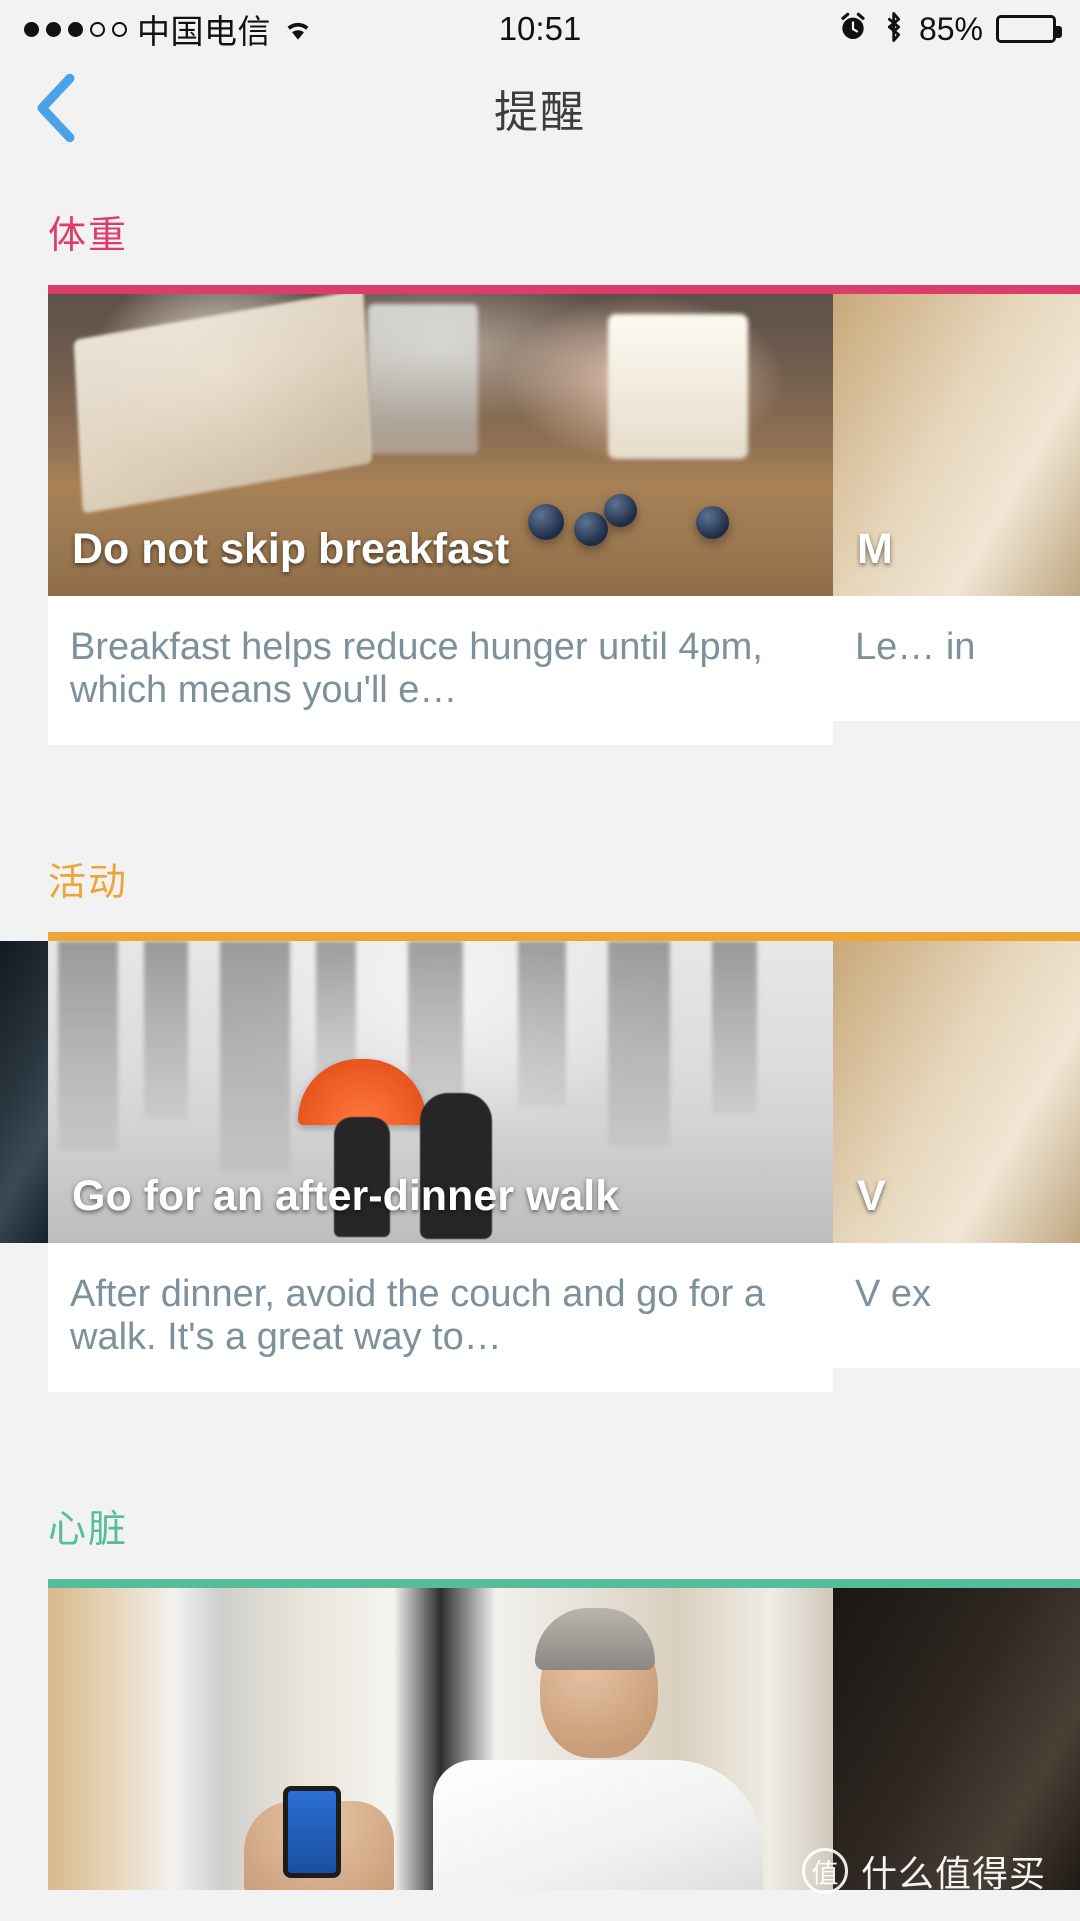 Image resolution: width=1080 pixels, height=1921 pixels. I want to click on back-button, so click(55, 108).